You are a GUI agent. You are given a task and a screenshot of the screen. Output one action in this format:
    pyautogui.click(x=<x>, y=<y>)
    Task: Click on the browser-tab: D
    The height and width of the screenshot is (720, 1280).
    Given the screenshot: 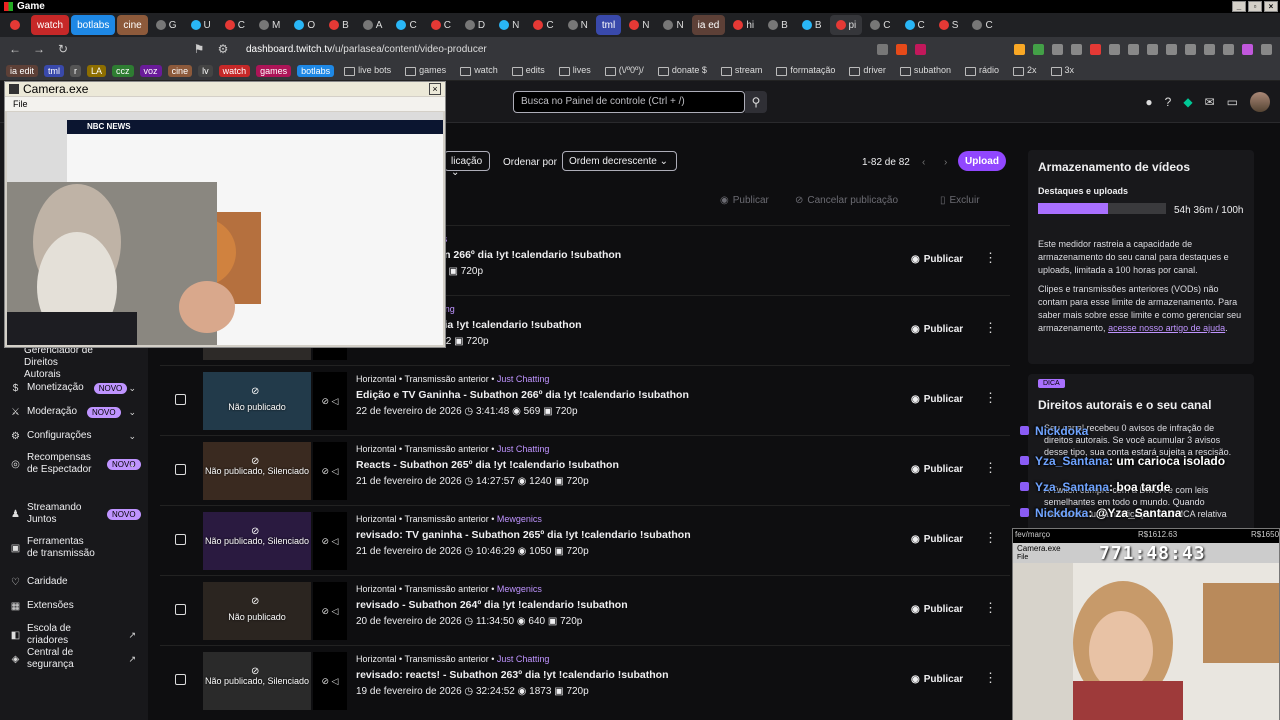 What is the action you would take?
    pyautogui.click(x=475, y=25)
    